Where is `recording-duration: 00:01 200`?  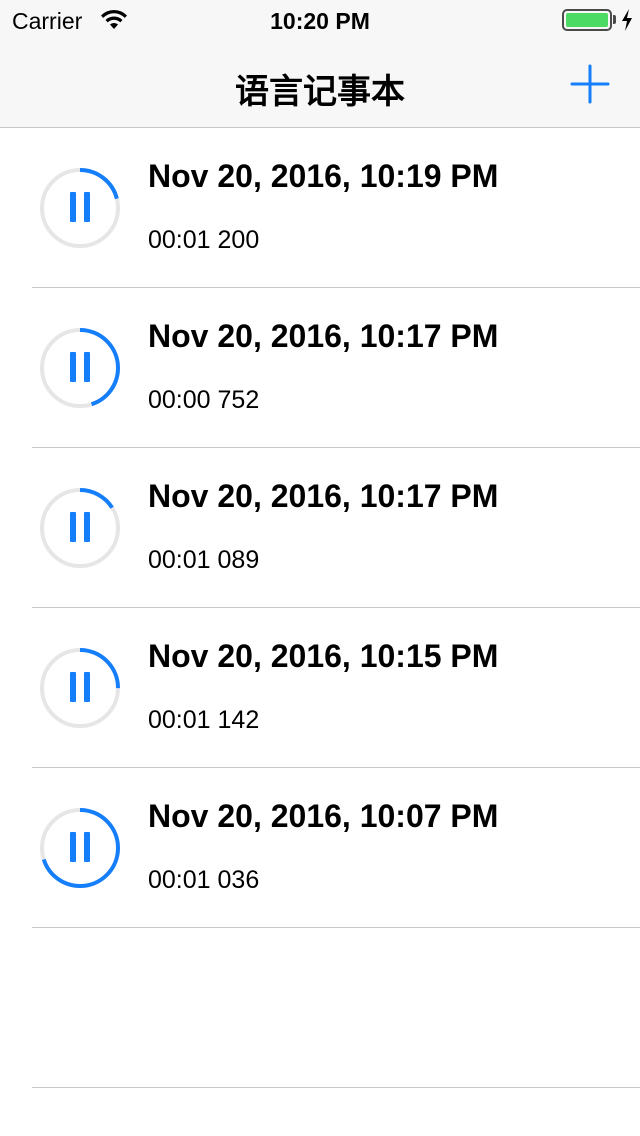 recording-duration: 00:01 200 is located at coordinates (204, 240).